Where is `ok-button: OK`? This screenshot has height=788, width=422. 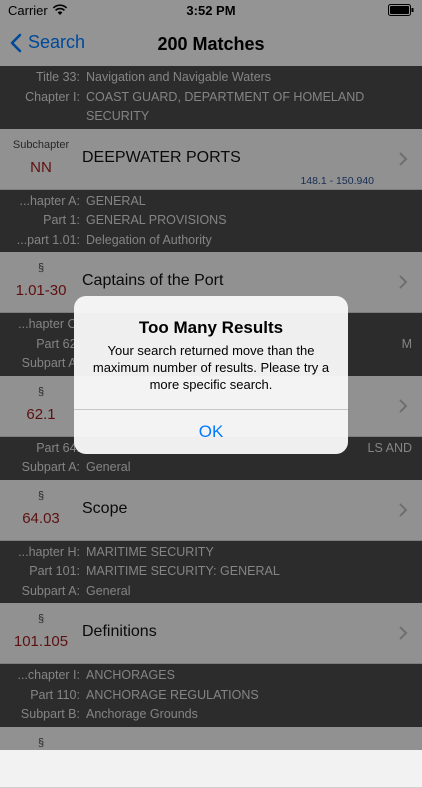 ok-button: OK is located at coordinates (211, 431).